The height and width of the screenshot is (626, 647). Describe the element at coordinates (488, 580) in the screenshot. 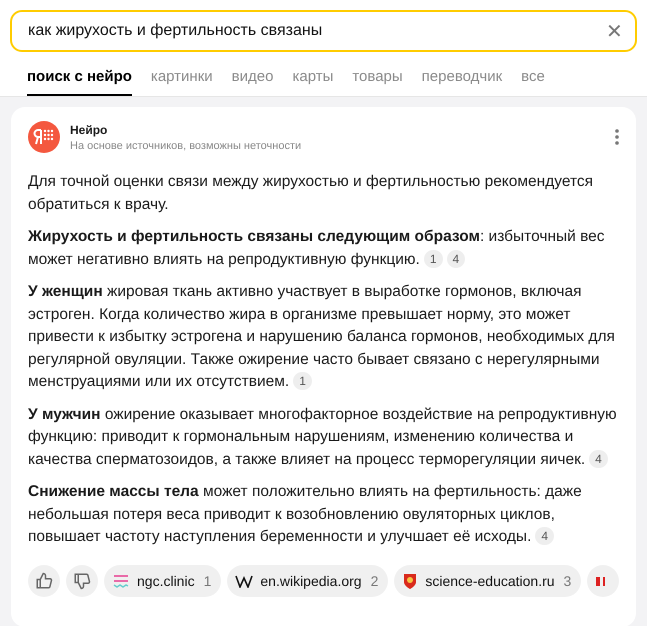

I see `source-chip: science-education.ru 3` at that location.